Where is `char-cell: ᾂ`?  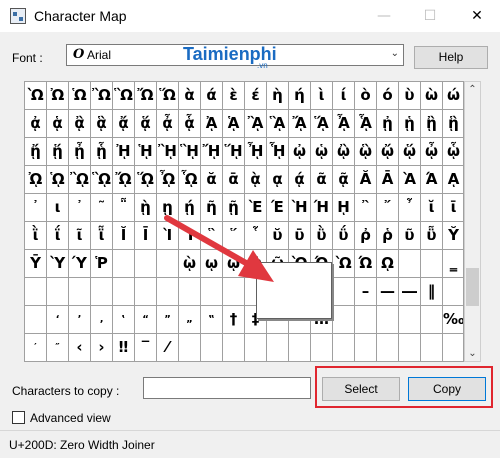
char-cell: ᾂ is located at coordinates (80, 124).